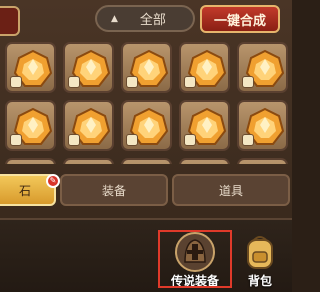 The image size is (320, 292). Describe the element at coordinates (24, 190) in the screenshot. I see `tab-label: 石` at that location.